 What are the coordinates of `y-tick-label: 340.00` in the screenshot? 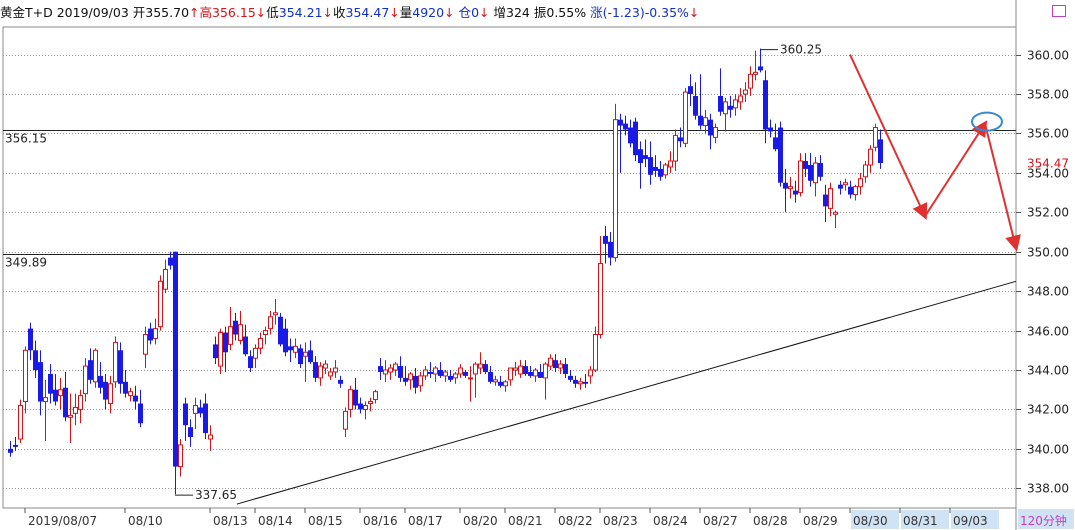 It's located at (1048, 450).